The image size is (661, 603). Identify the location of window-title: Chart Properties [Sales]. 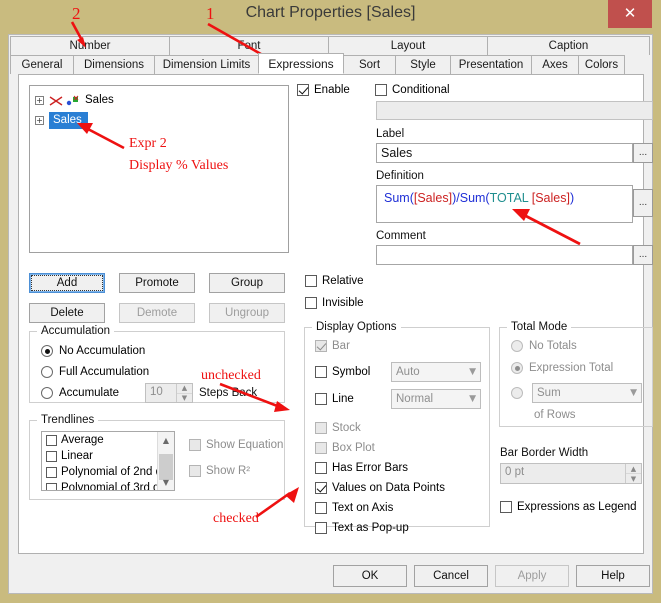
(330, 12).